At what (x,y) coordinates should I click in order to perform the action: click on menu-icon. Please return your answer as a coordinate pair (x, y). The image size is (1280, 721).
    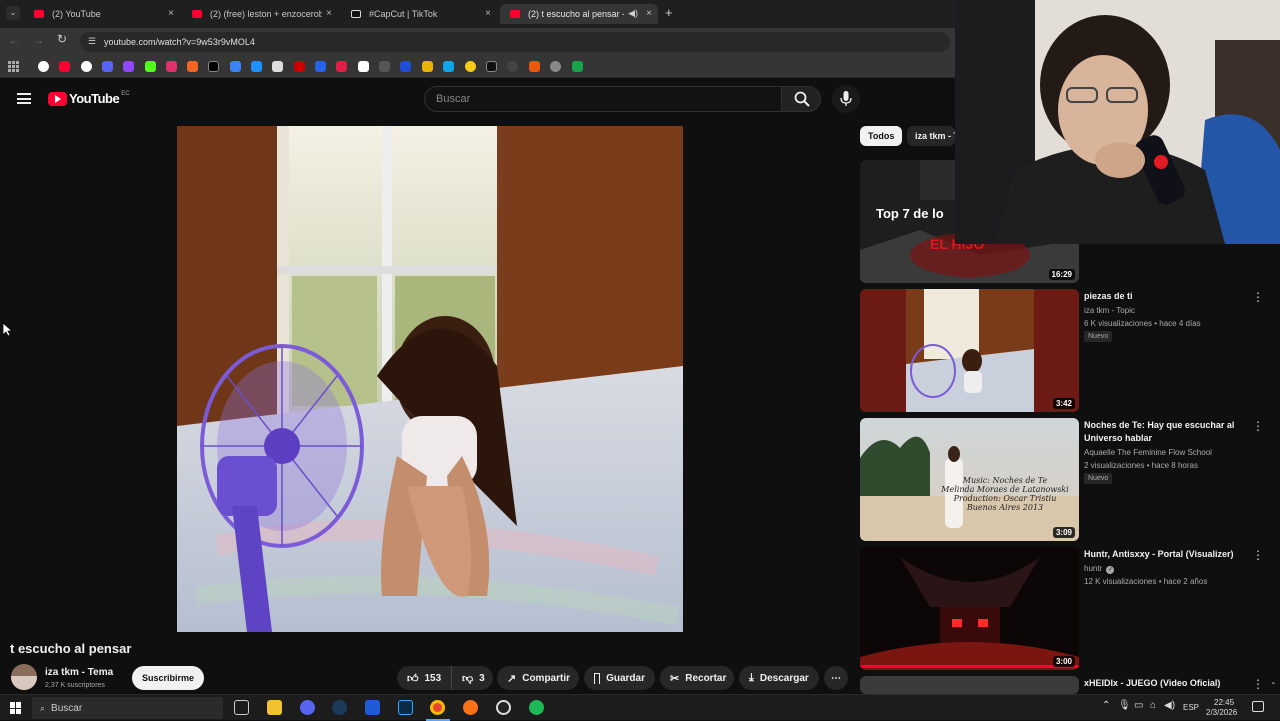
    Looking at the image, I should click on (24, 98).